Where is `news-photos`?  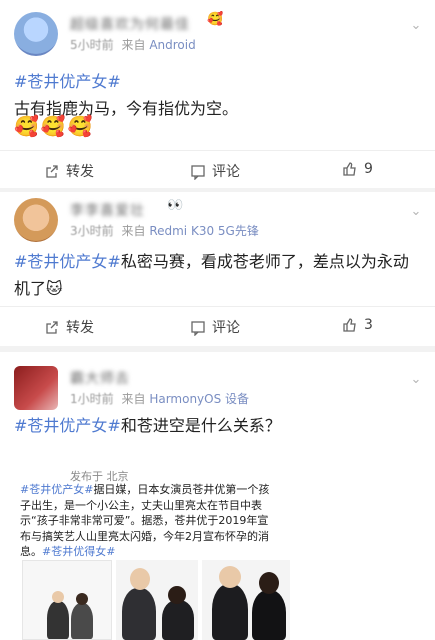
news-photos is located at coordinates (156, 600).